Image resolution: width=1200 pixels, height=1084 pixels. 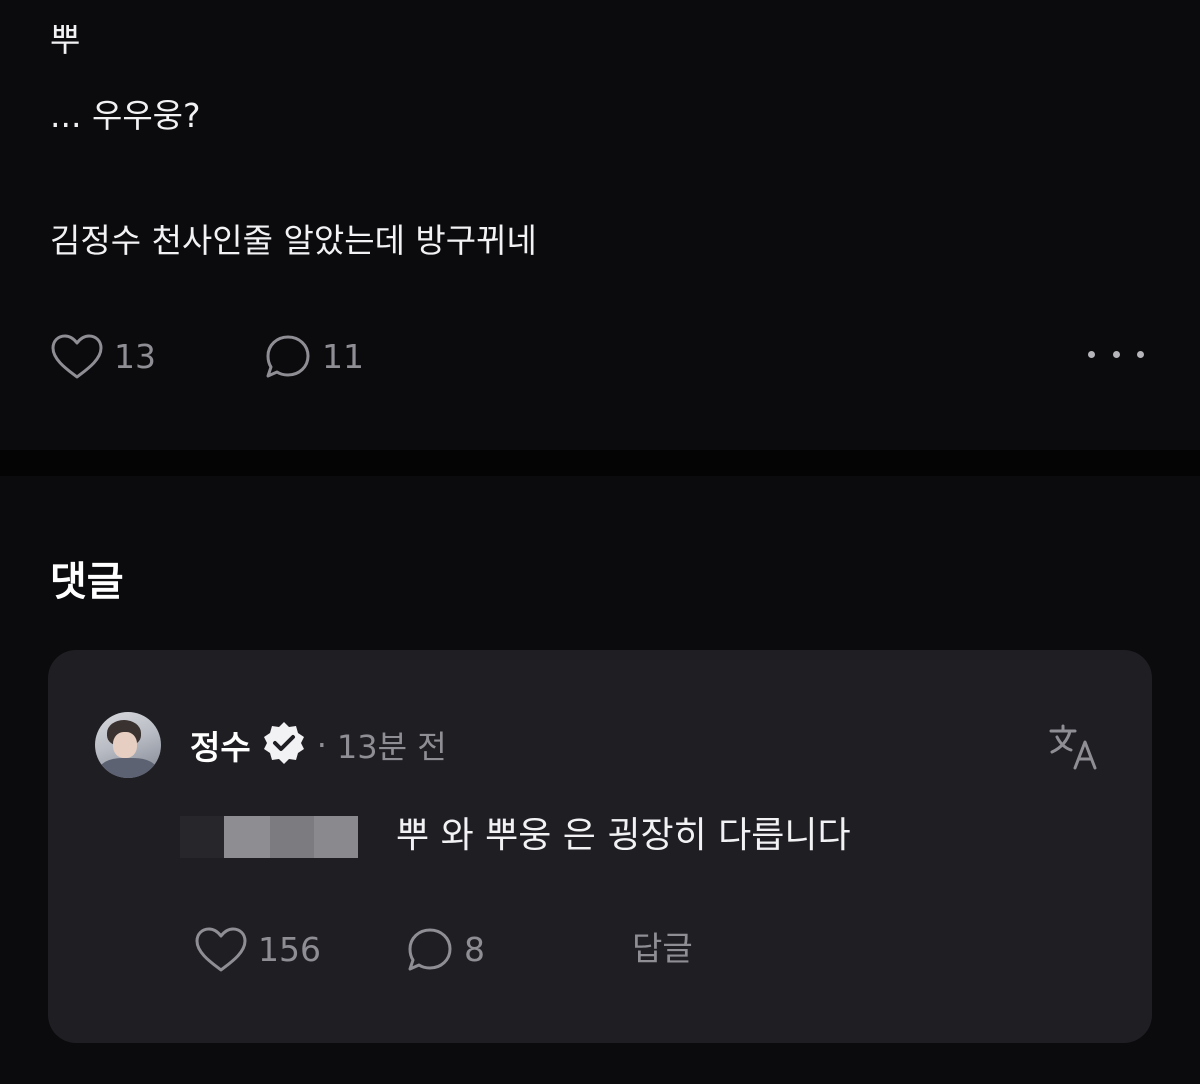 I want to click on post-like-count: 13, so click(x=135, y=356).